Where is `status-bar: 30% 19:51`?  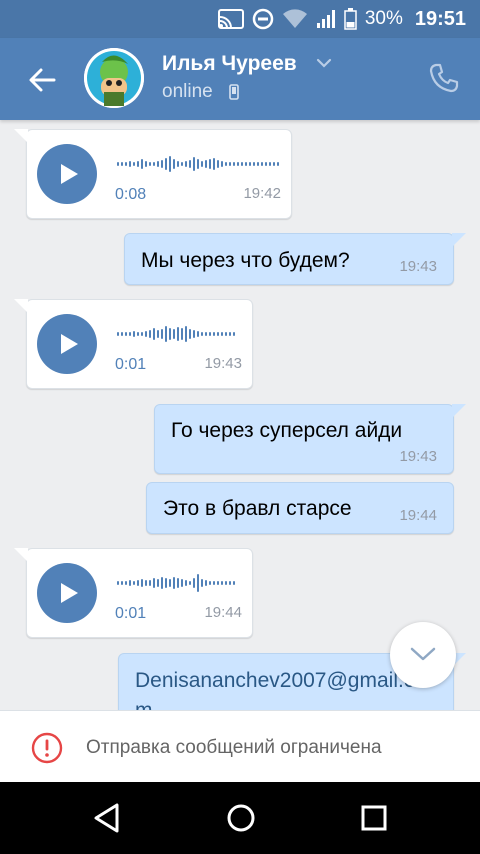 status-bar: 30% 19:51 is located at coordinates (240, 19).